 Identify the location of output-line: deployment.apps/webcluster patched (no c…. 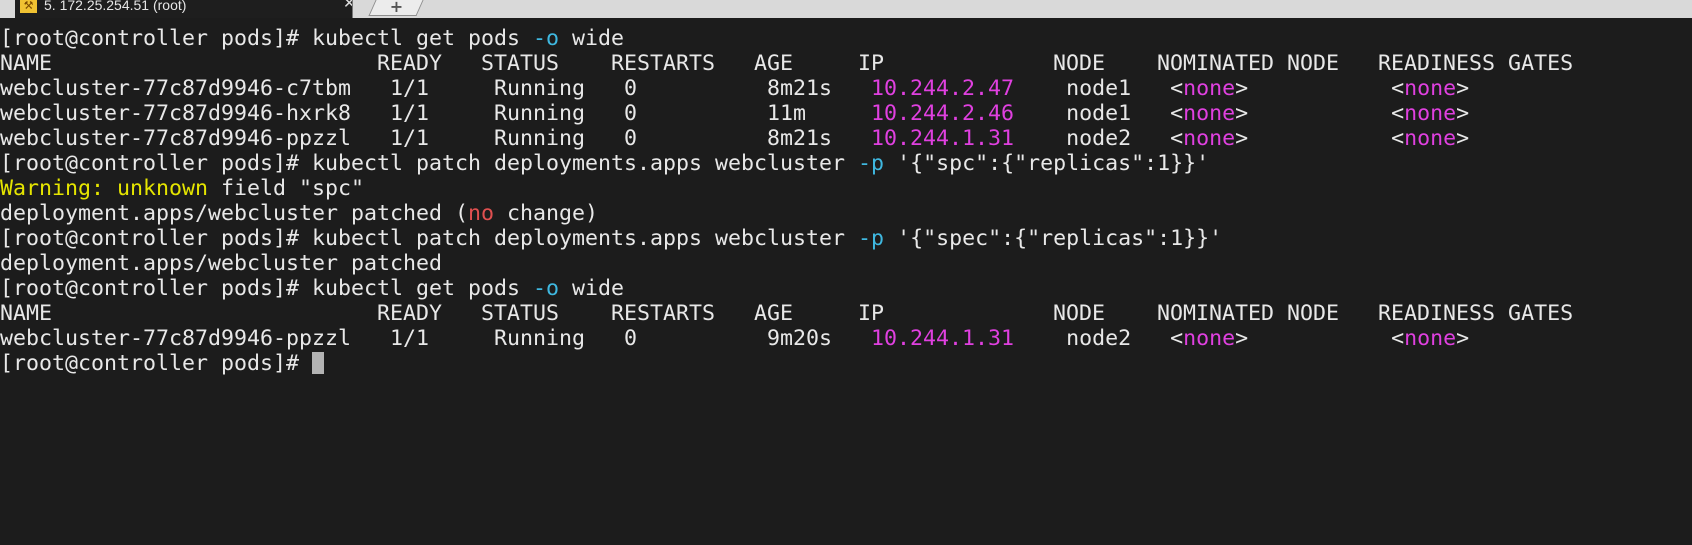
(846, 213).